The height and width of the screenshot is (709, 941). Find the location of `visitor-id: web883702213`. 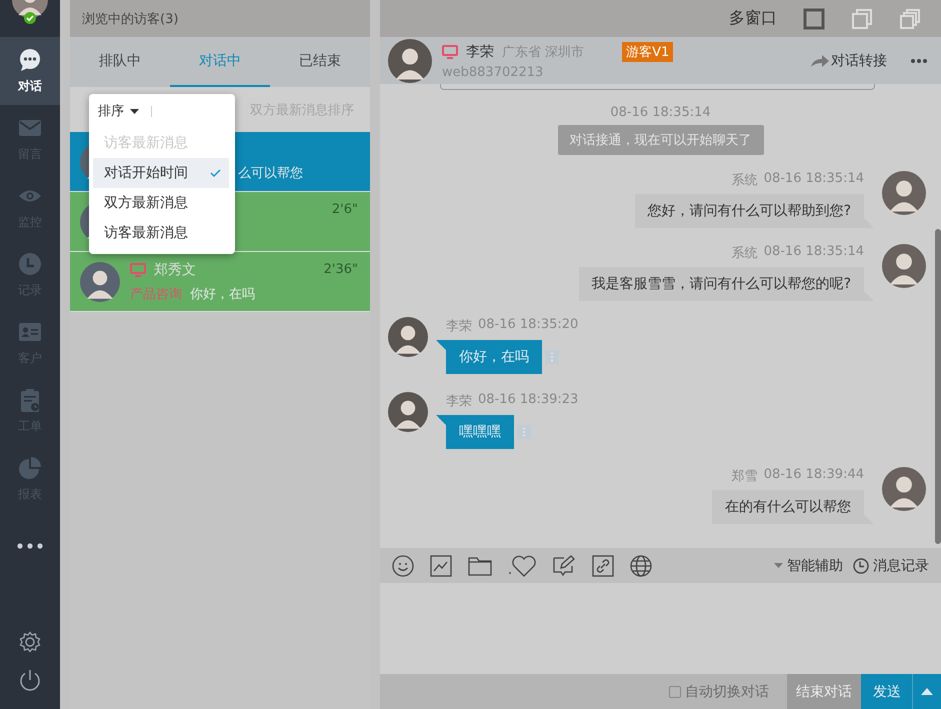

visitor-id: web883702213 is located at coordinates (493, 72).